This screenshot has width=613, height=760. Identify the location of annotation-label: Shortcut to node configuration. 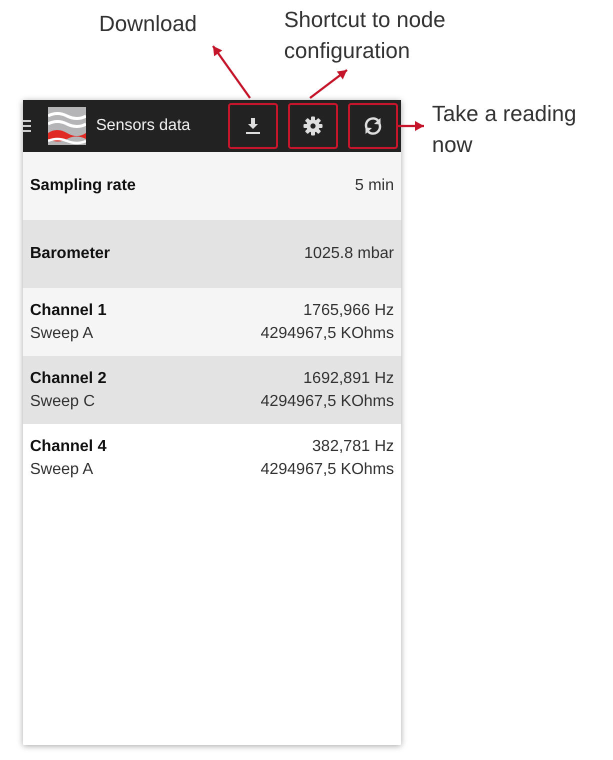
(365, 35).